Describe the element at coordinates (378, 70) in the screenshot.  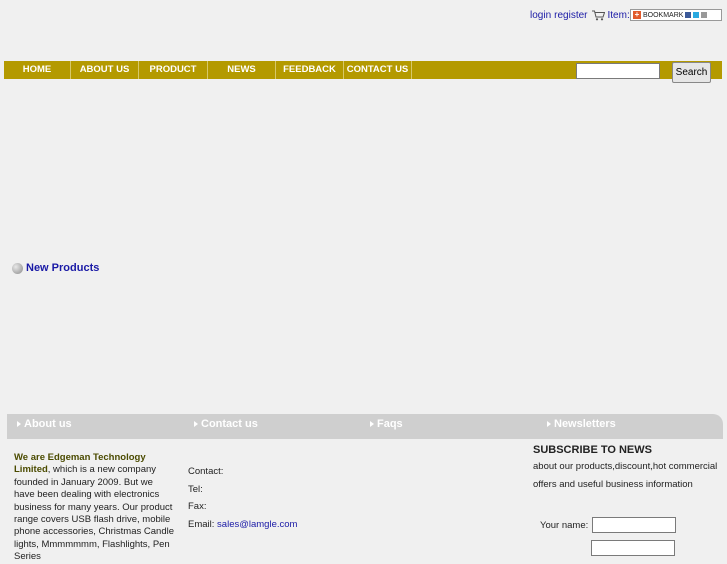
I see `nav-contact-us: CONTACT US` at that location.